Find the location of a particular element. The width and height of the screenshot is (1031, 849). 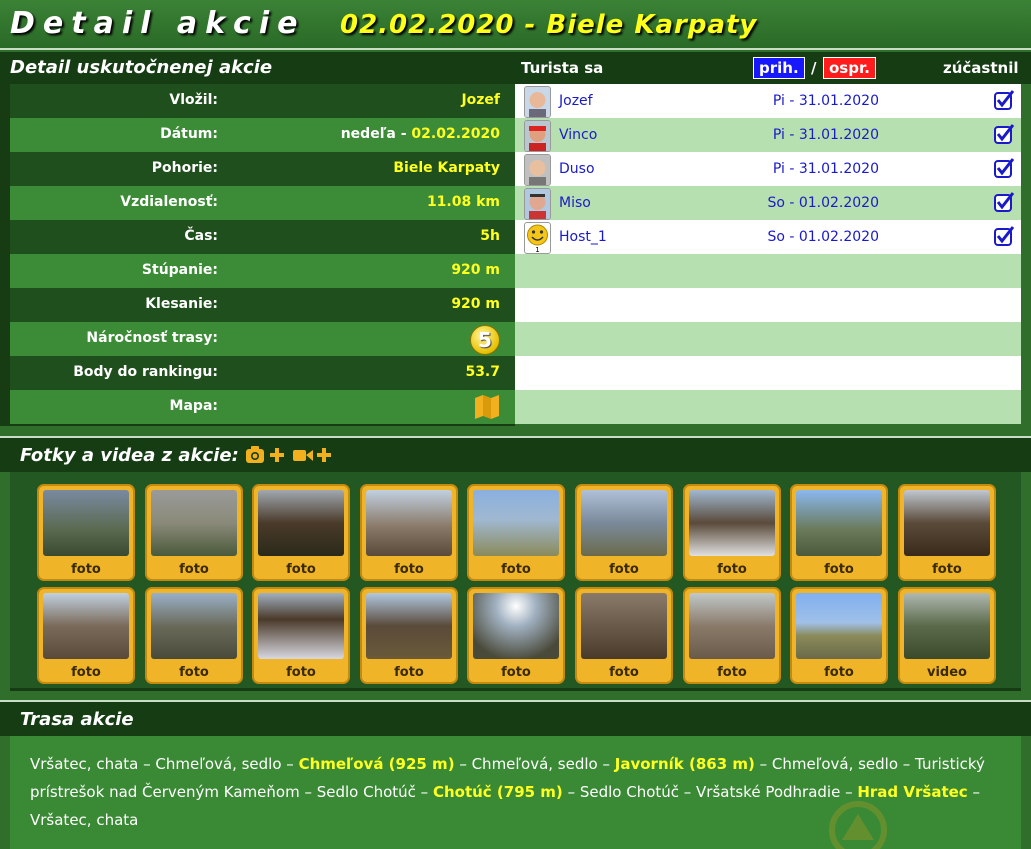

participants-header-label: Turista sa is located at coordinates (562, 68).